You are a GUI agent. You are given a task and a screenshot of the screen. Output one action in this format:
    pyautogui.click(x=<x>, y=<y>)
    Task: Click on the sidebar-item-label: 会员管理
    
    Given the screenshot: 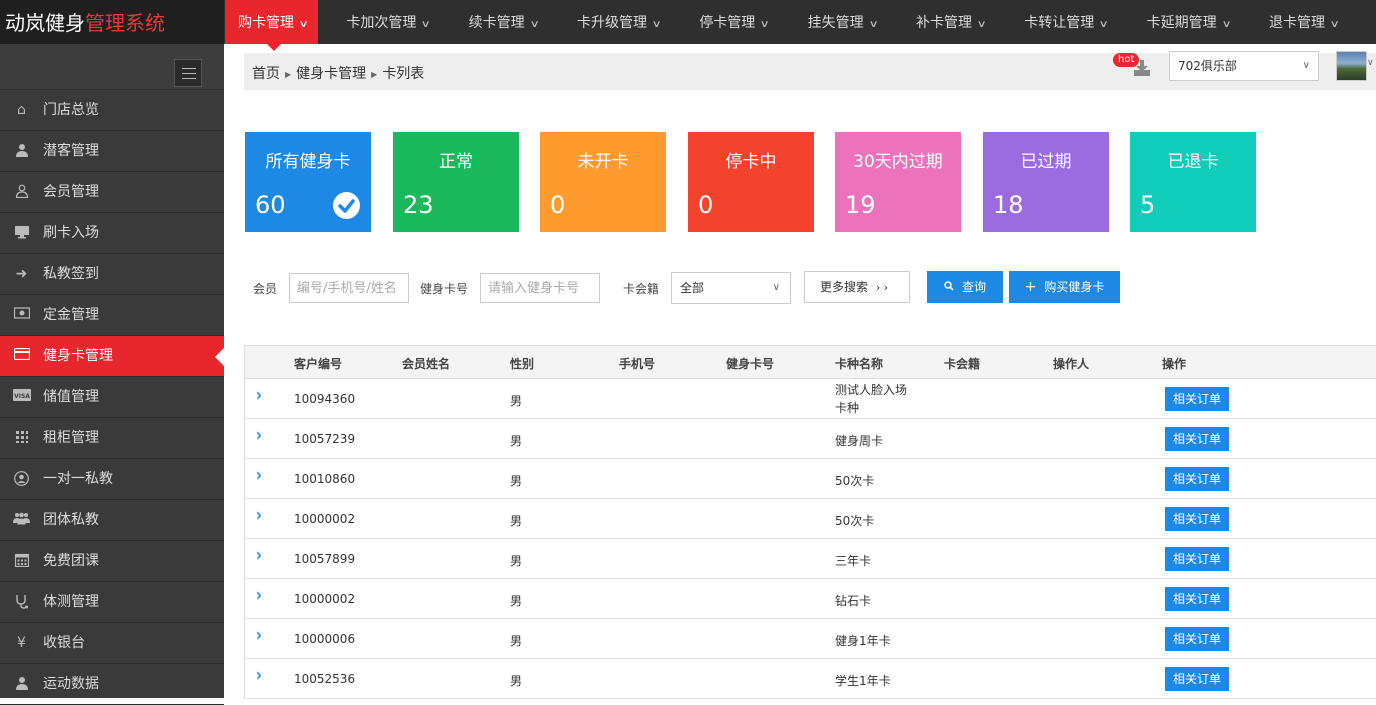 What is the action you would take?
    pyautogui.click(x=71, y=192)
    